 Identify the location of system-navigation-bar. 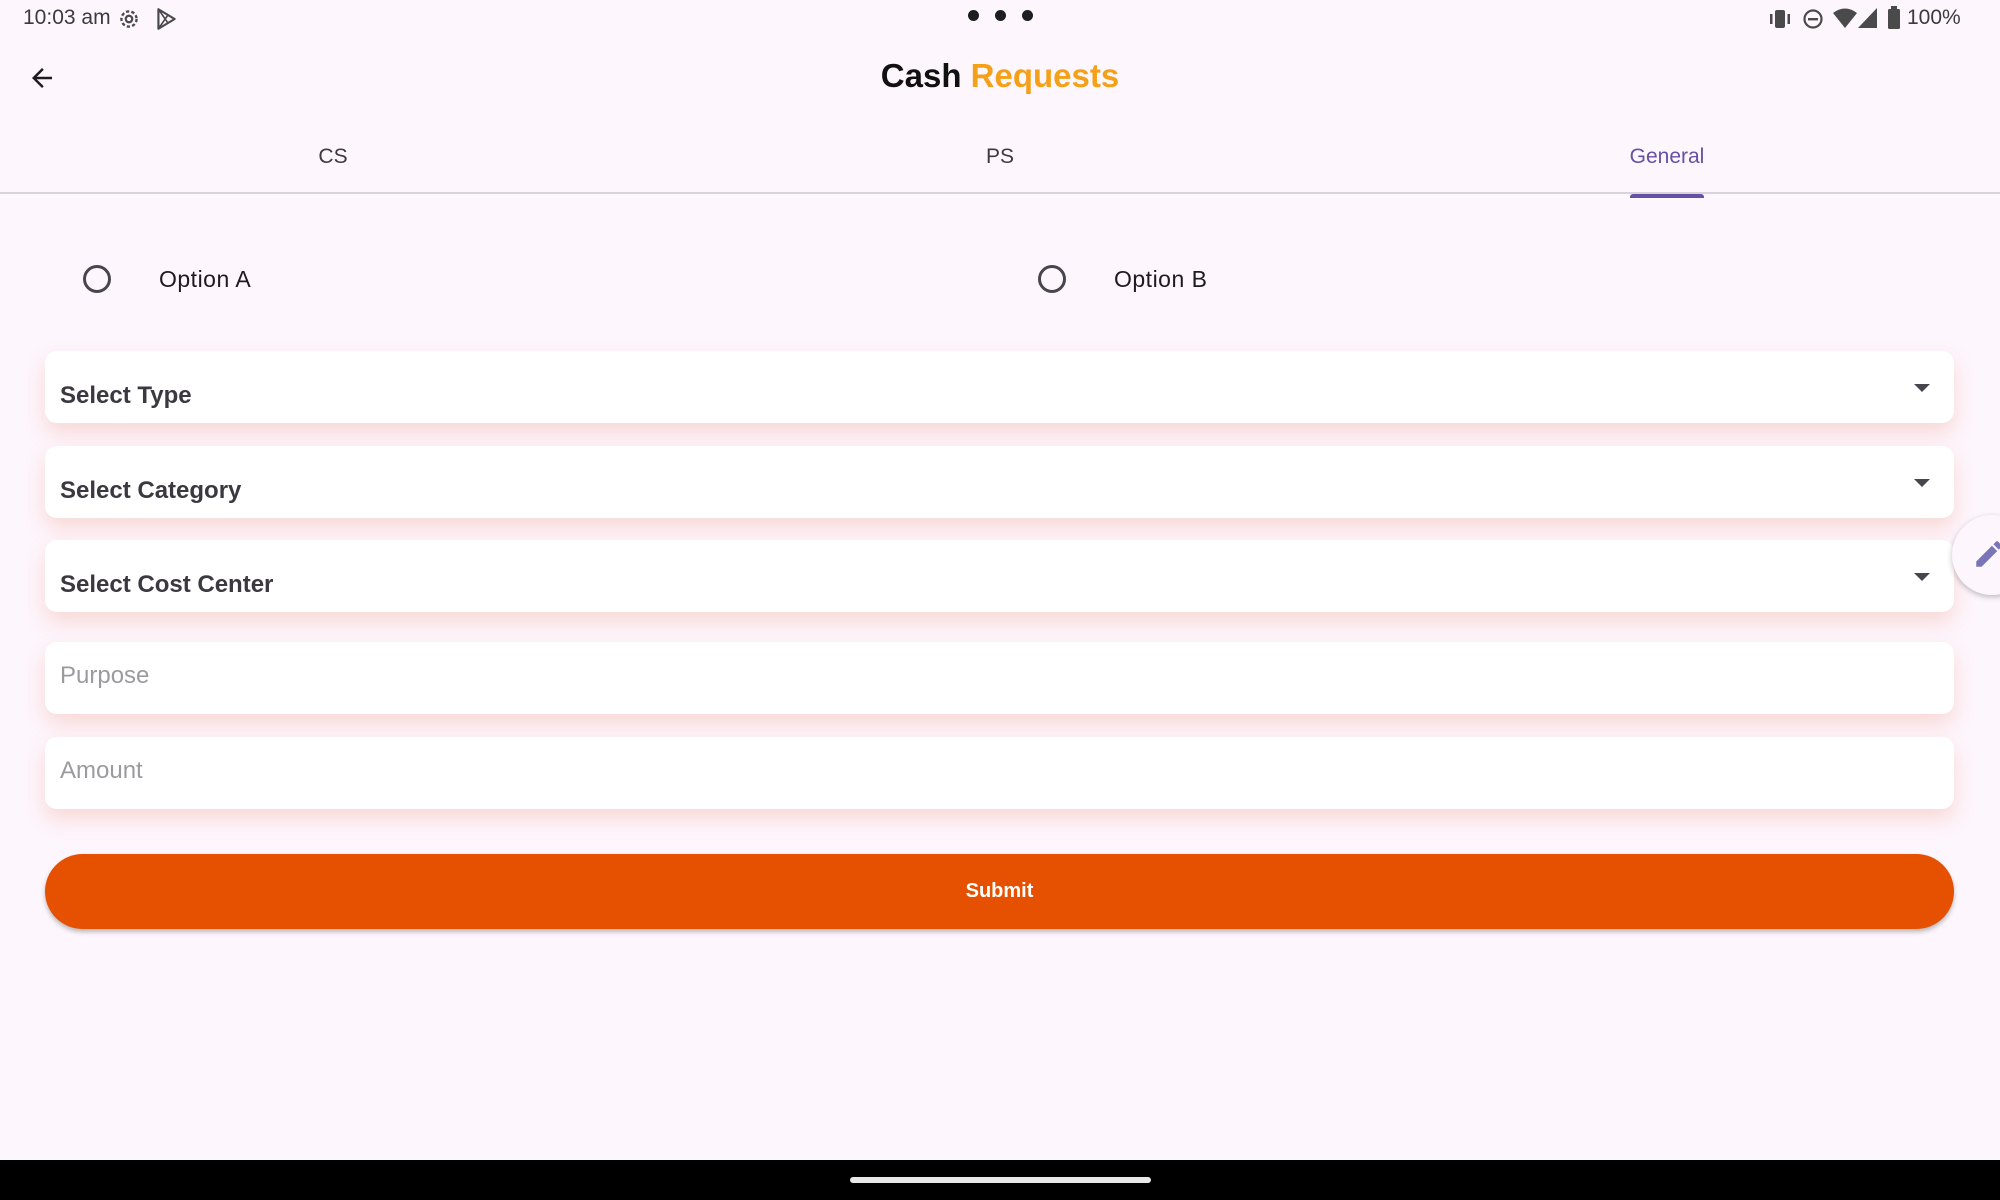
(1000, 1180).